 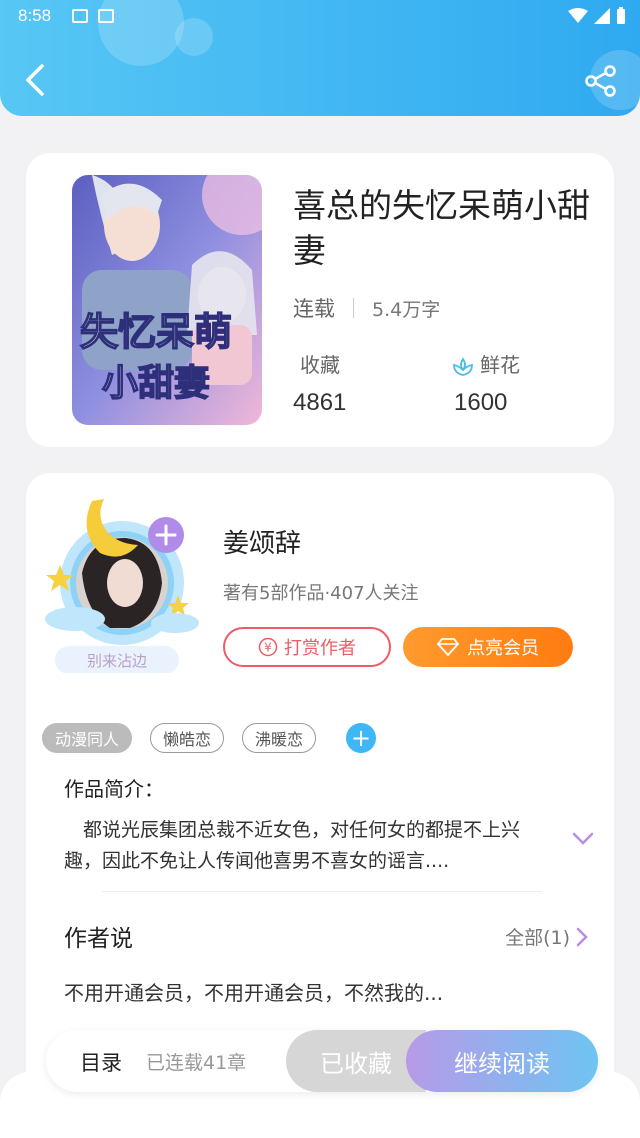 I want to click on intro-heading: 作品简介：, so click(x=114, y=789).